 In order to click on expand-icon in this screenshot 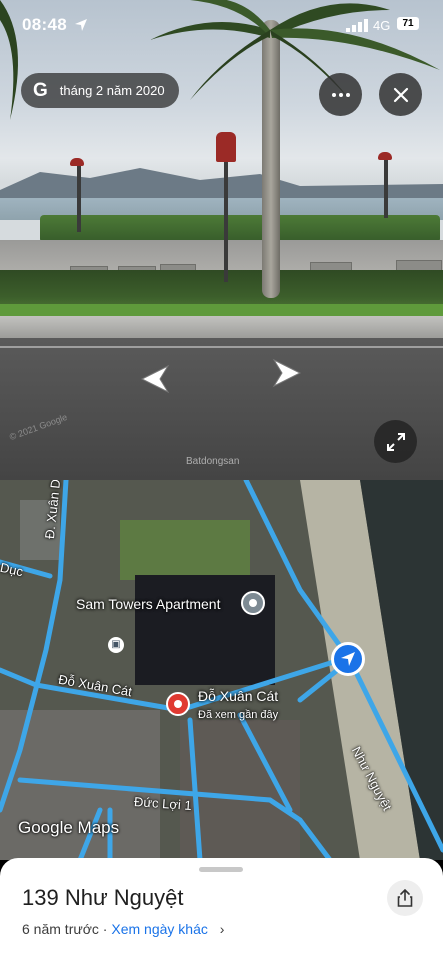, I will do `click(395, 441)`.